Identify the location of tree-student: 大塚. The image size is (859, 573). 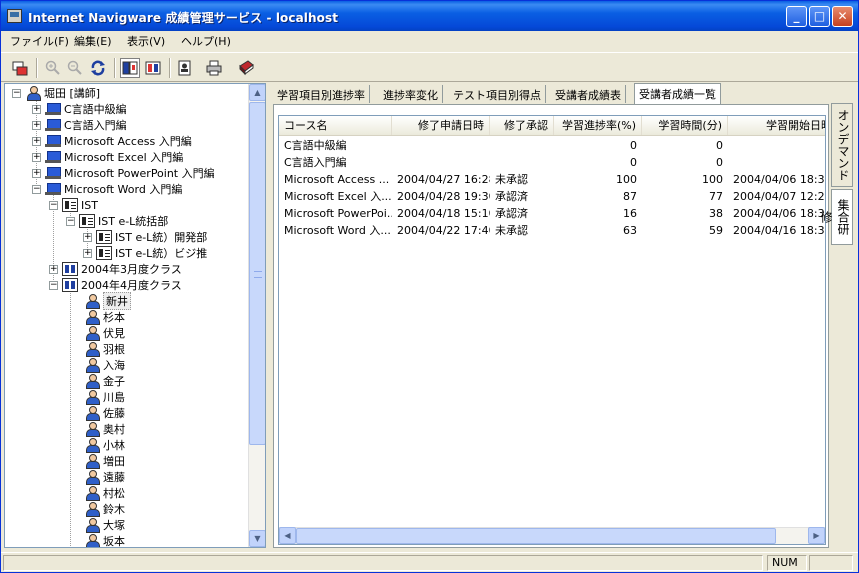
(104, 525).